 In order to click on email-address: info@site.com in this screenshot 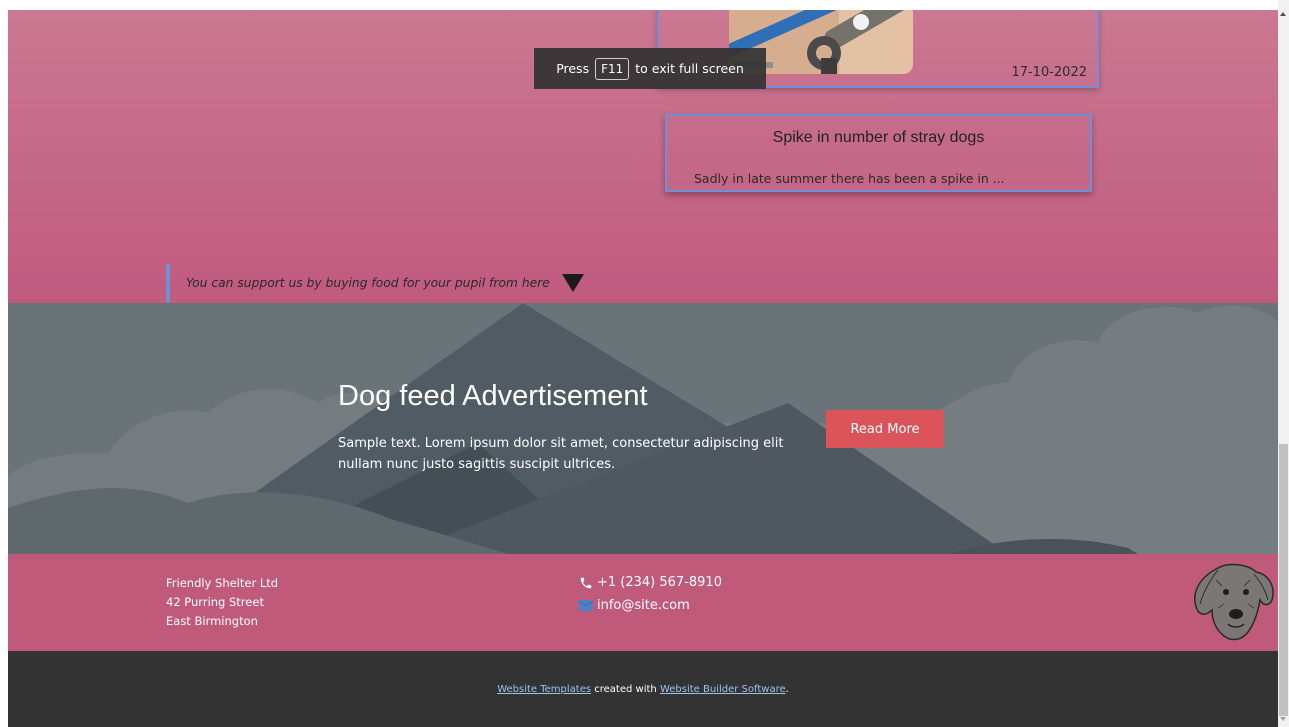, I will do `click(643, 605)`.